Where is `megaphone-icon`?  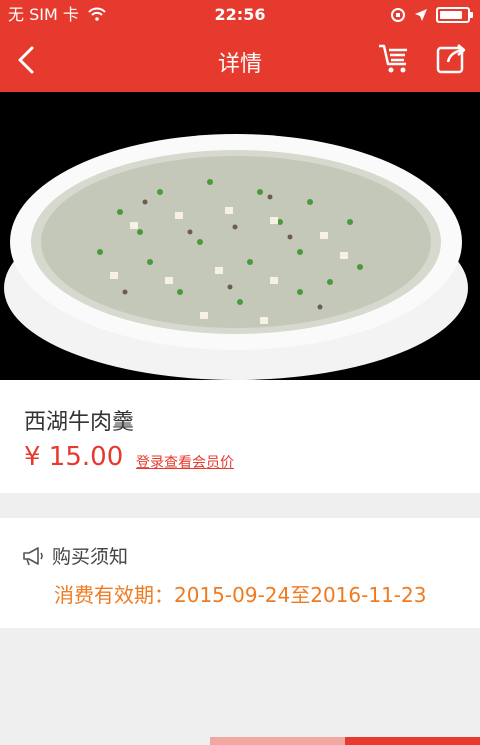 megaphone-icon is located at coordinates (33, 556).